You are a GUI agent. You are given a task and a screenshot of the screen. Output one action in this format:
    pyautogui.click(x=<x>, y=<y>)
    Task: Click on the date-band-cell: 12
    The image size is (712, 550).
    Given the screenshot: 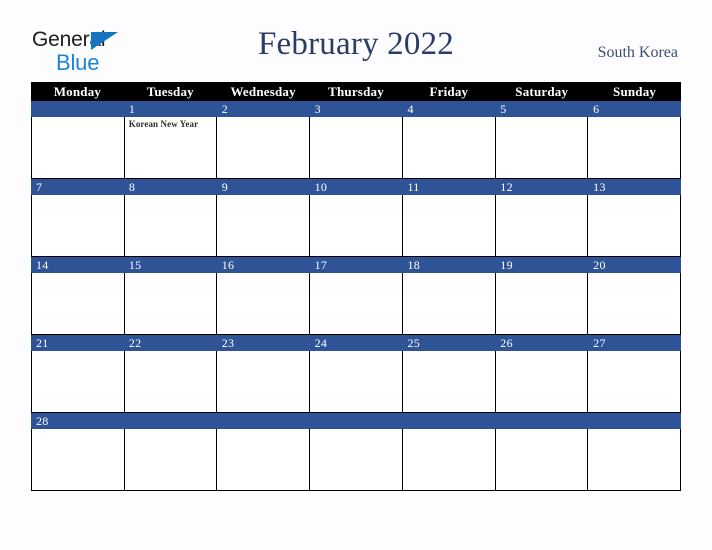 What is the action you would take?
    pyautogui.click(x=541, y=187)
    